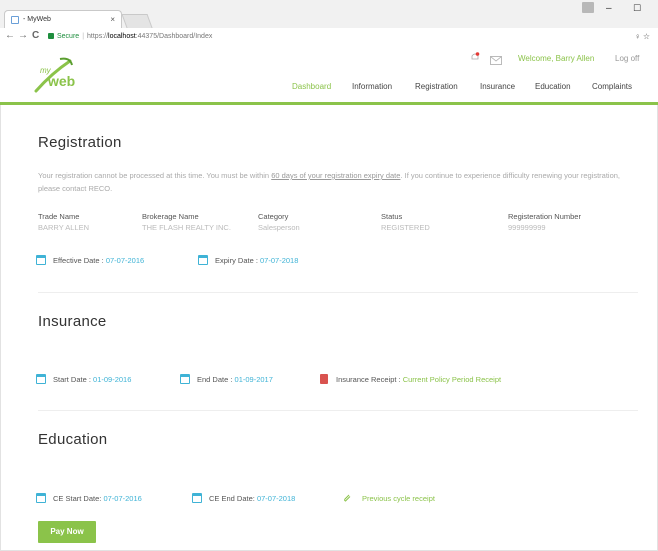  Describe the element at coordinates (637, 8) in the screenshot. I see `maximize-icon: ☐` at that location.